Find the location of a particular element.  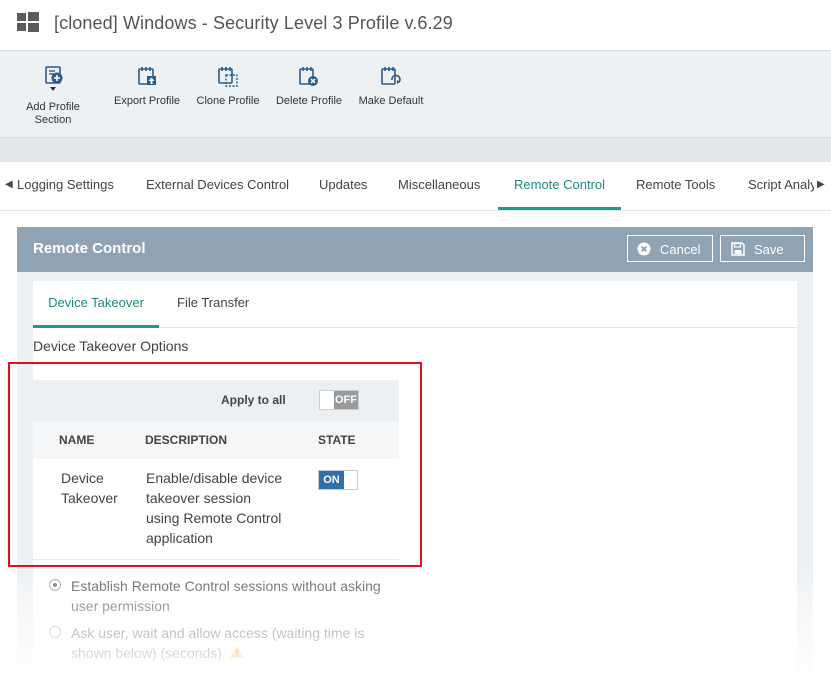

tab-updates: Updates is located at coordinates (343, 185).